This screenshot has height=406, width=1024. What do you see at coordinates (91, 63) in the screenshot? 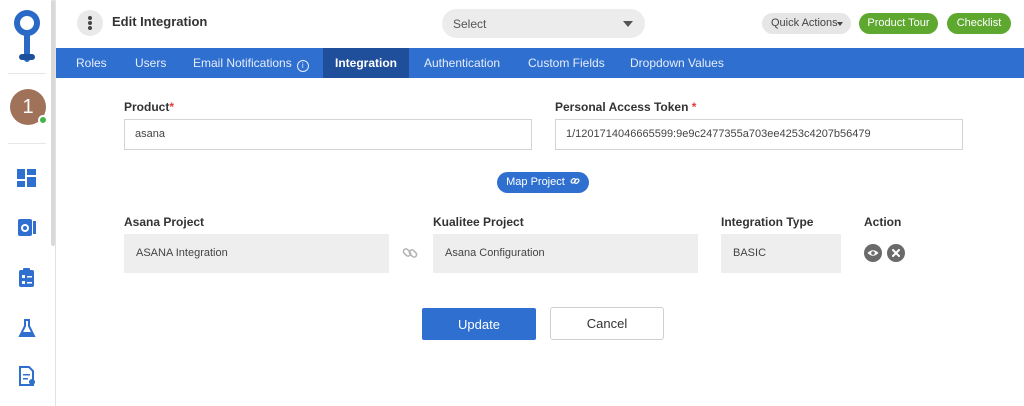
I see `tab-roles: Roles` at bounding box center [91, 63].